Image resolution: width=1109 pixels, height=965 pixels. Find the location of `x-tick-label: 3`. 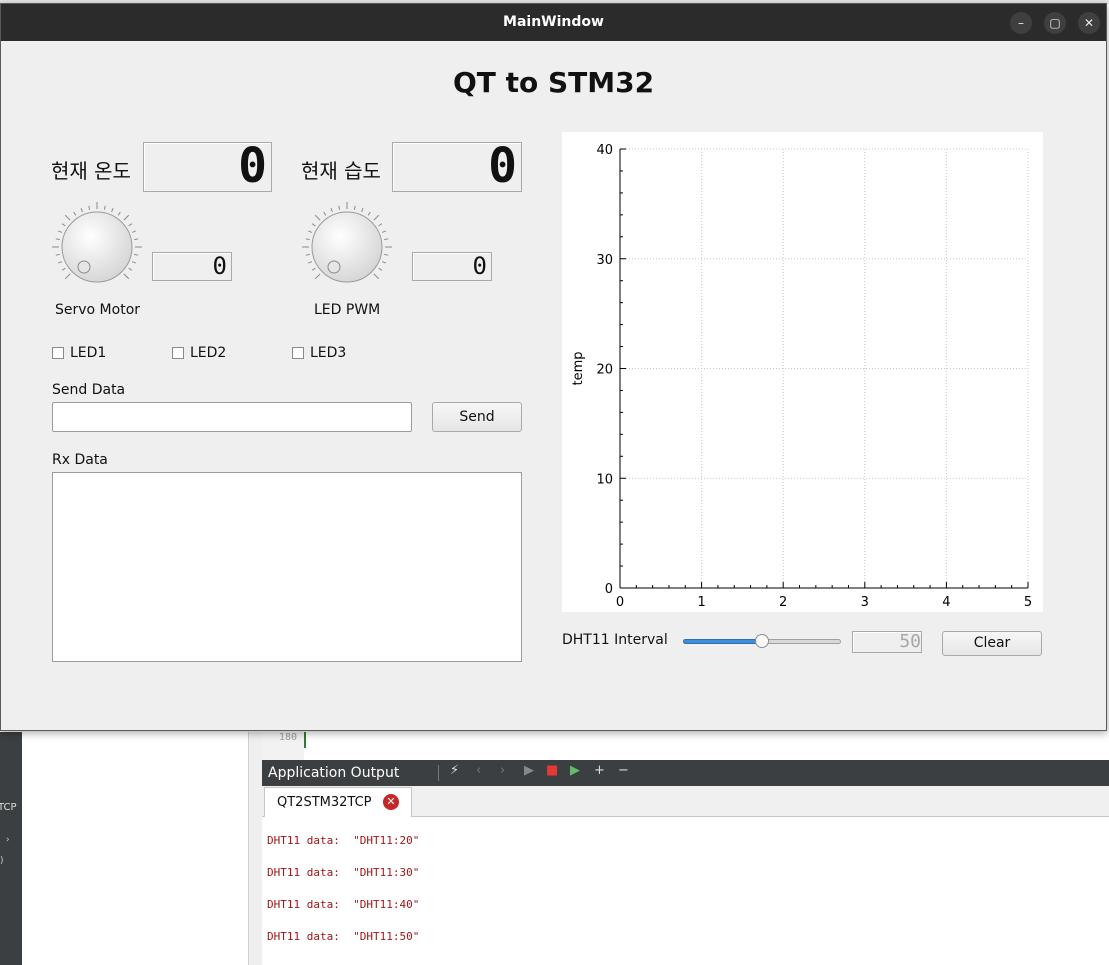

x-tick-label: 3 is located at coordinates (865, 602).